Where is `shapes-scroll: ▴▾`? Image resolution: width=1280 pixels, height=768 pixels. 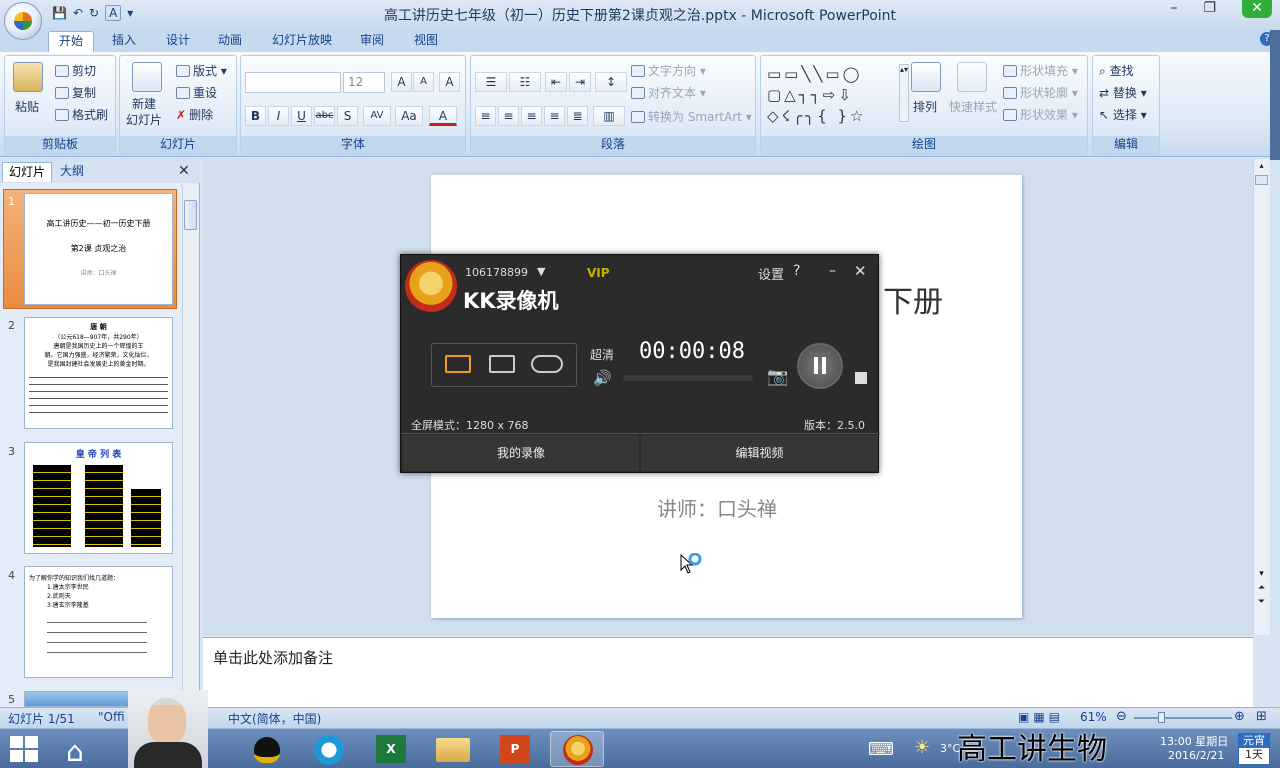
shapes-scroll: ▴▾ is located at coordinates (904, 93).